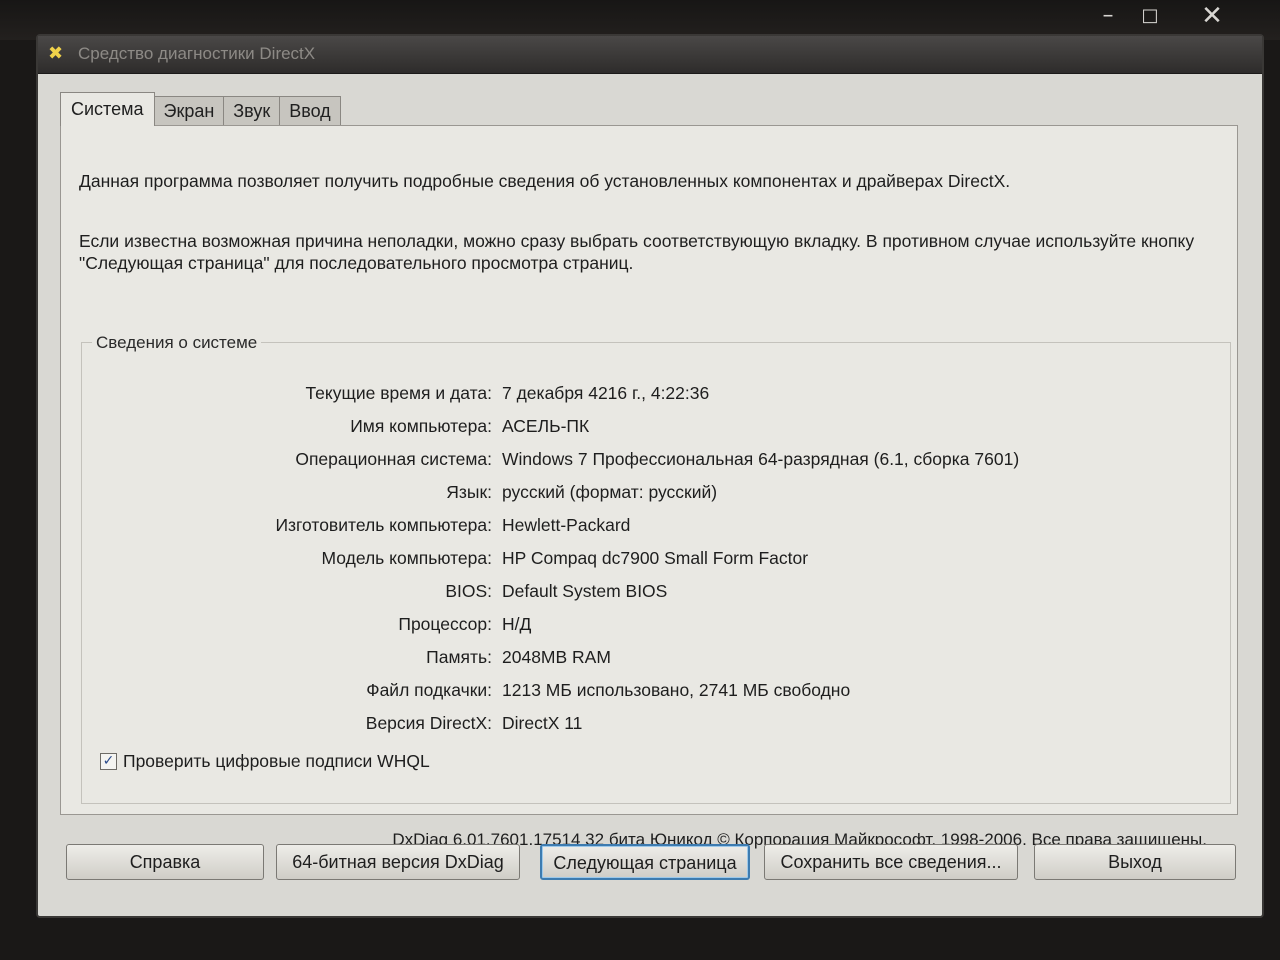 This screenshot has height=960, width=1280. Describe the element at coordinates (1108, 16) in the screenshot. I see `minimize-icon: –` at that location.